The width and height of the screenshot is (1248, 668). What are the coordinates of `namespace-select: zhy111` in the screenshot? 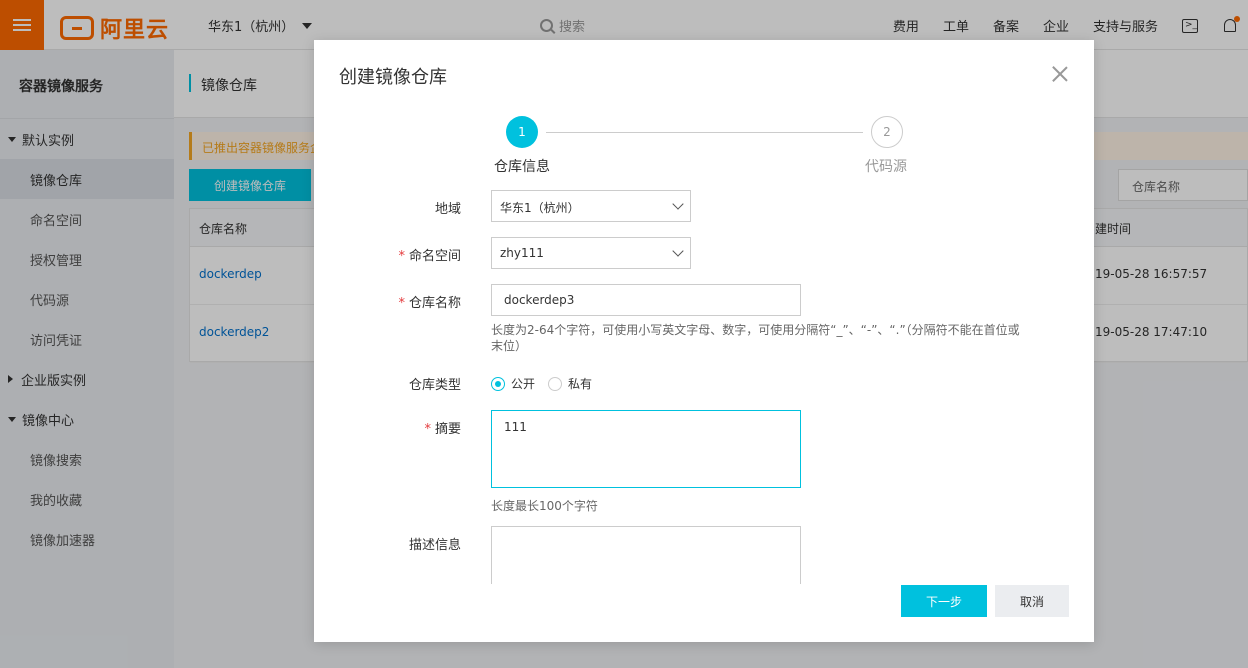 It's located at (591, 253).